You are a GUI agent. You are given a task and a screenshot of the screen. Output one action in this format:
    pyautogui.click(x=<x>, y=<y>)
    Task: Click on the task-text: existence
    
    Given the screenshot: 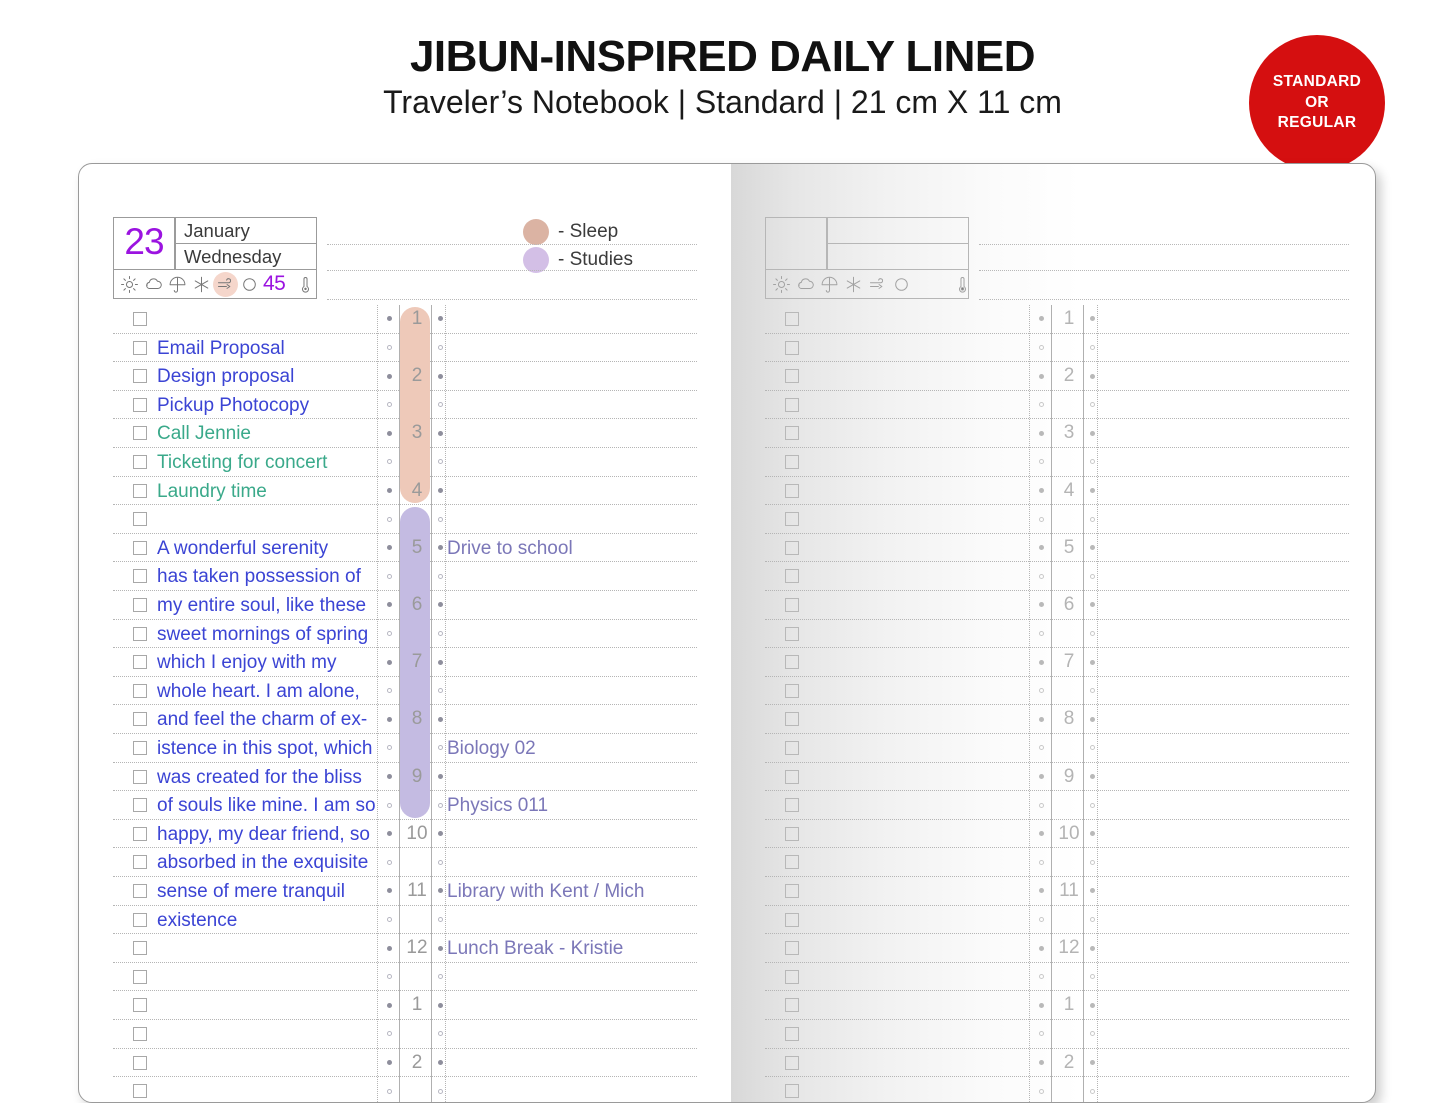 What is the action you would take?
    pyautogui.click(x=197, y=920)
    